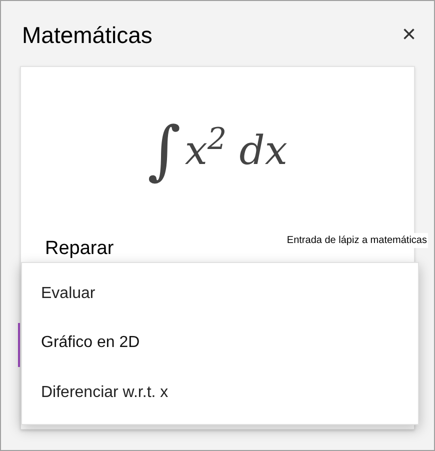  I want to click on panel-title: Matemáticas, so click(87, 35).